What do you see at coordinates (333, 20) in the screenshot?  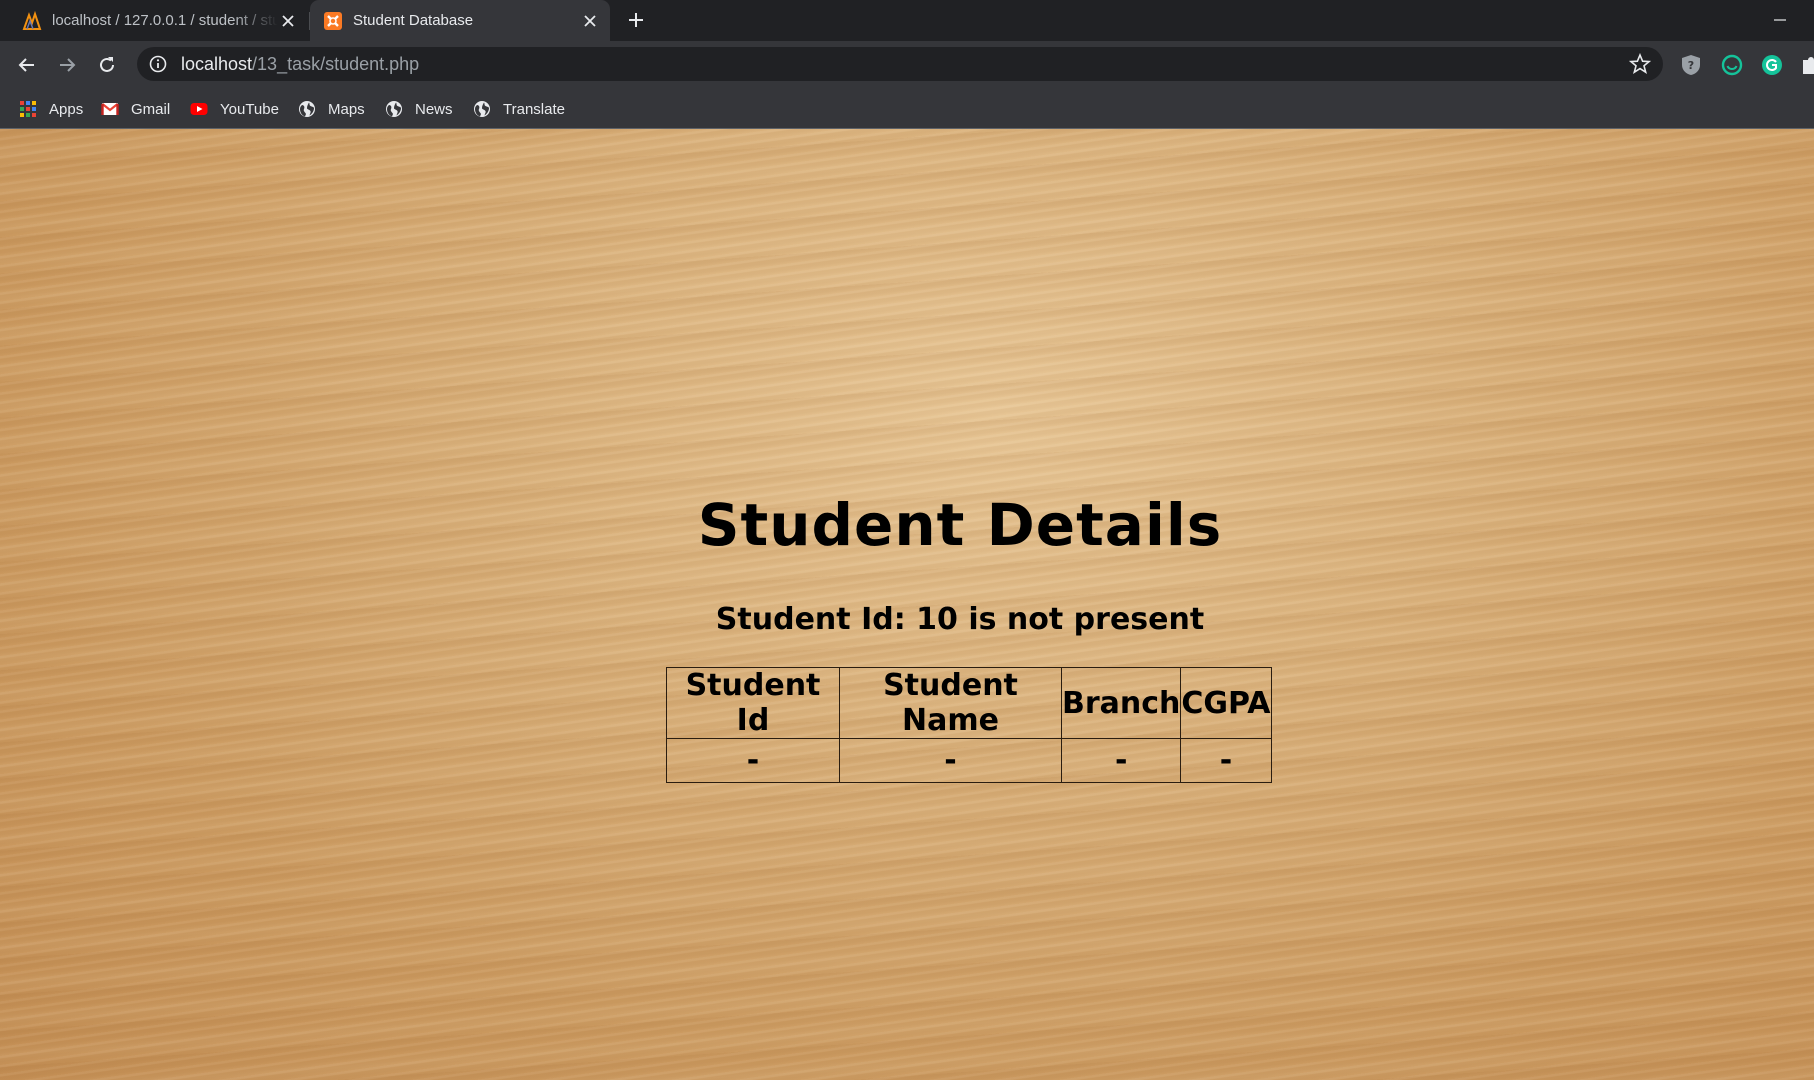 I see `xampp-icon` at bounding box center [333, 20].